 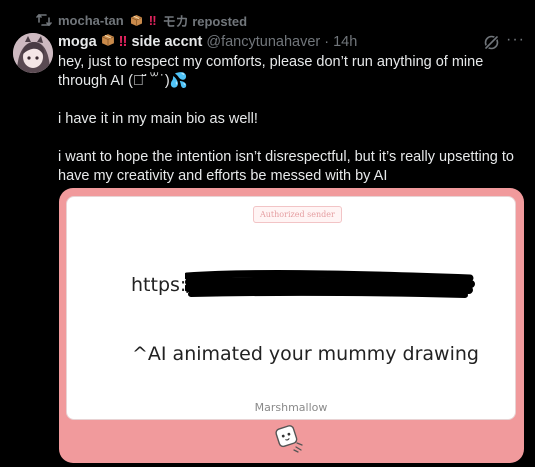 What do you see at coordinates (297, 214) in the screenshot?
I see `authorized-sender-badge: Authorized sender` at bounding box center [297, 214].